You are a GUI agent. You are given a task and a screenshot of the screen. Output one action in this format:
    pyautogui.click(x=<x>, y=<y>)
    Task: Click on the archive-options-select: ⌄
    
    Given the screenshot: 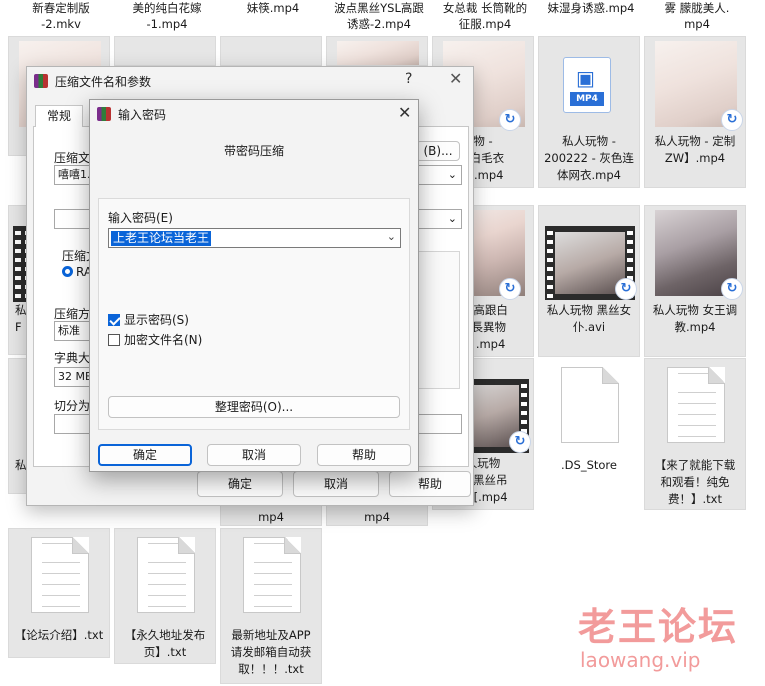 What is the action you would take?
    pyautogui.click(x=439, y=219)
    